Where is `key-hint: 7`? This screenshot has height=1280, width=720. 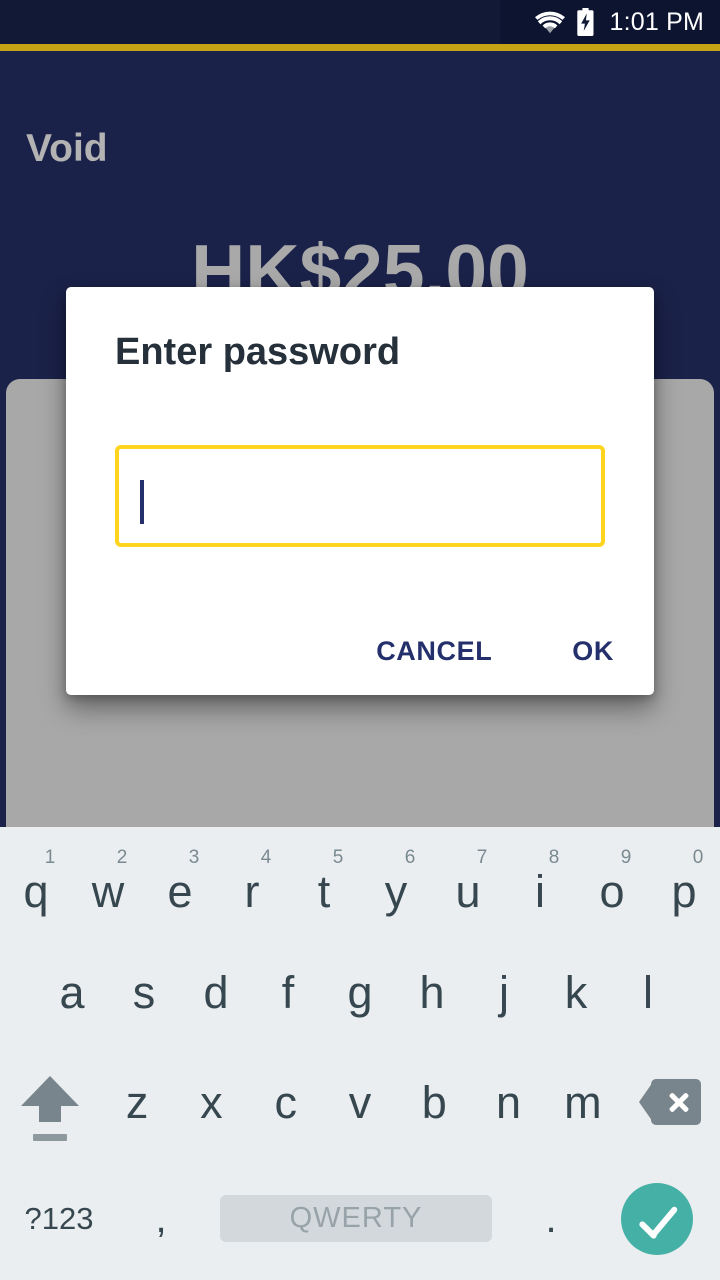
key-hint: 7 is located at coordinates (482, 857).